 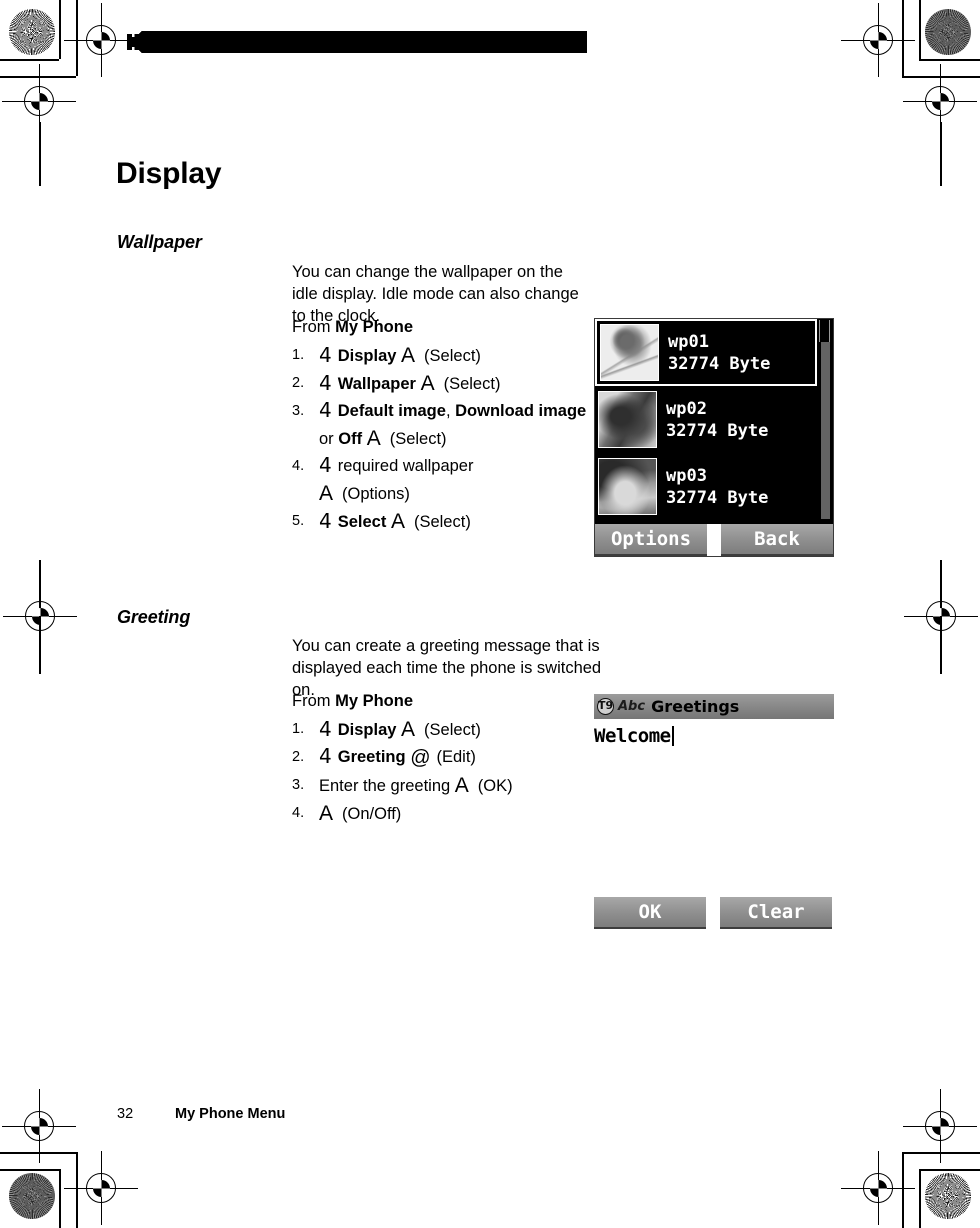 I want to click on wallpaper-item-name: wp01, so click(x=688, y=341).